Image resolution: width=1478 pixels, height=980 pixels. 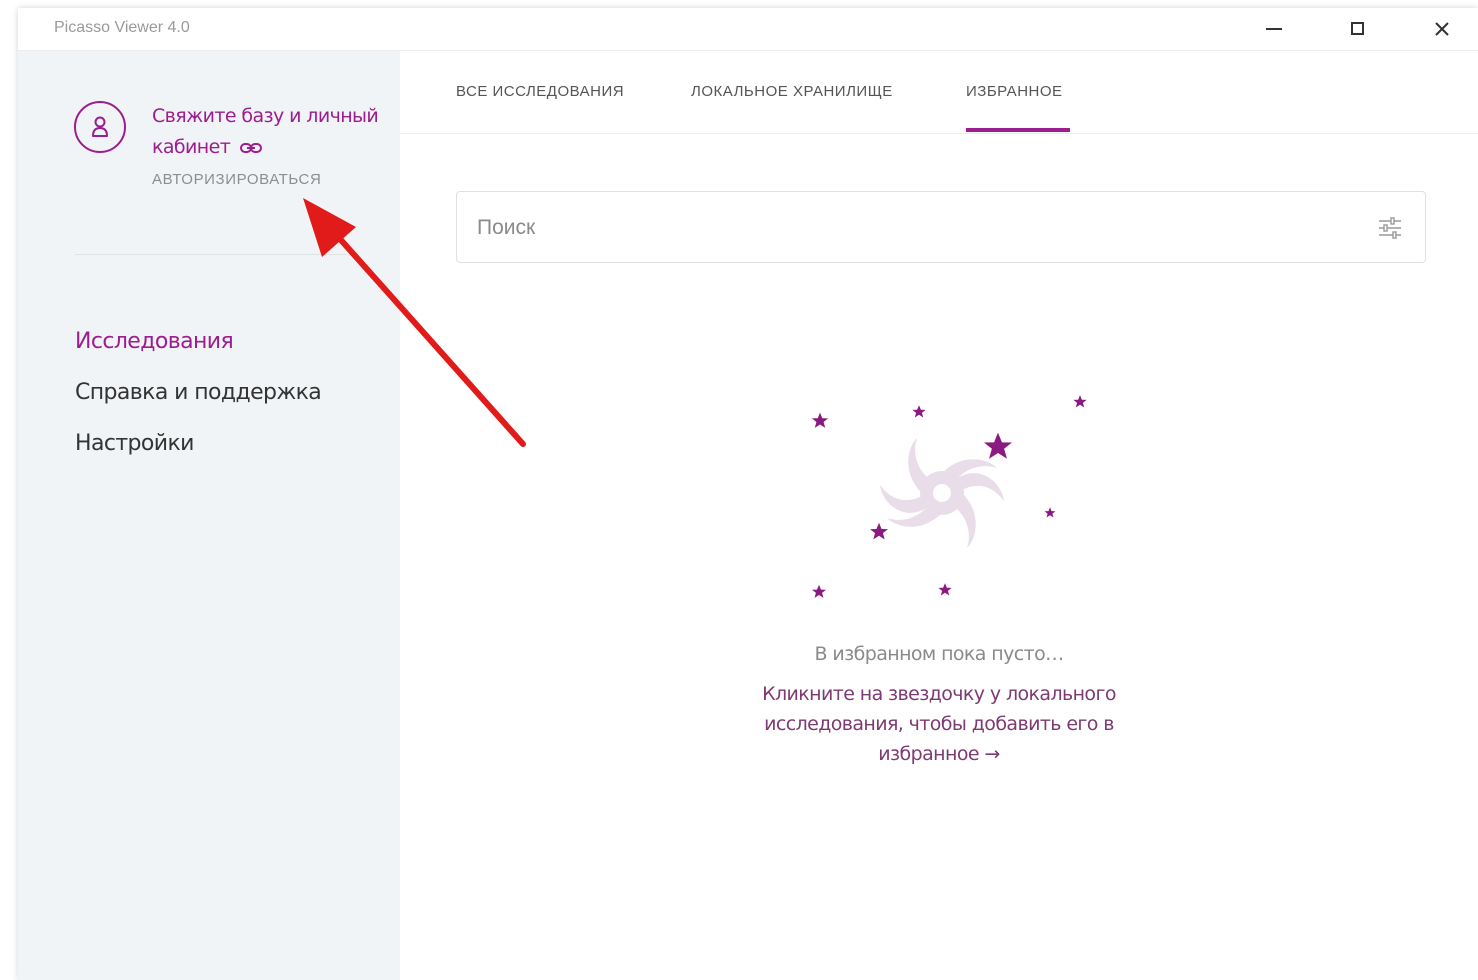 I want to click on minimize-icon, so click(x=1274, y=29).